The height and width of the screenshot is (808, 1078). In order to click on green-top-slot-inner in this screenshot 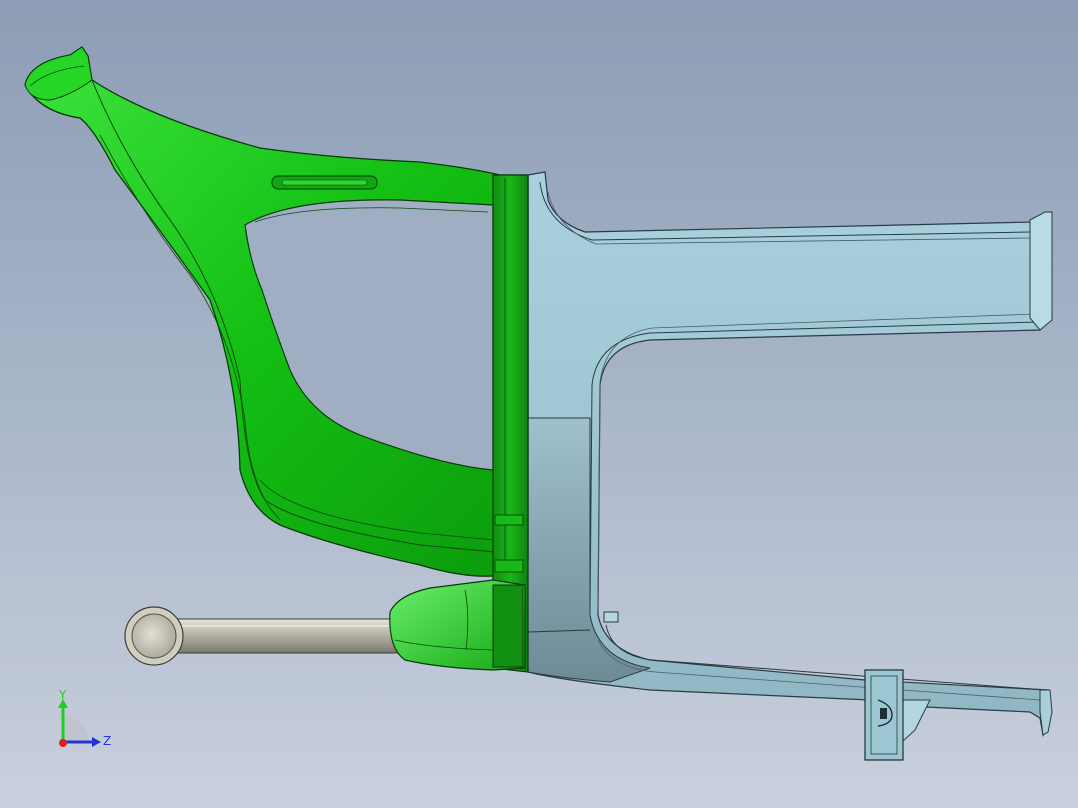, I will do `click(324, 182)`.